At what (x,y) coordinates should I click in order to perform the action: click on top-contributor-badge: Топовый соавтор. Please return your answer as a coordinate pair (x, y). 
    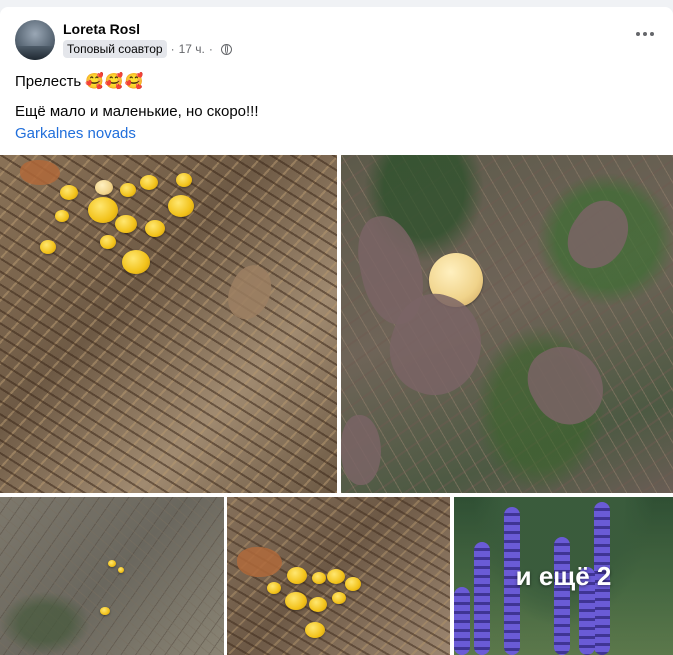
    Looking at the image, I should click on (115, 49).